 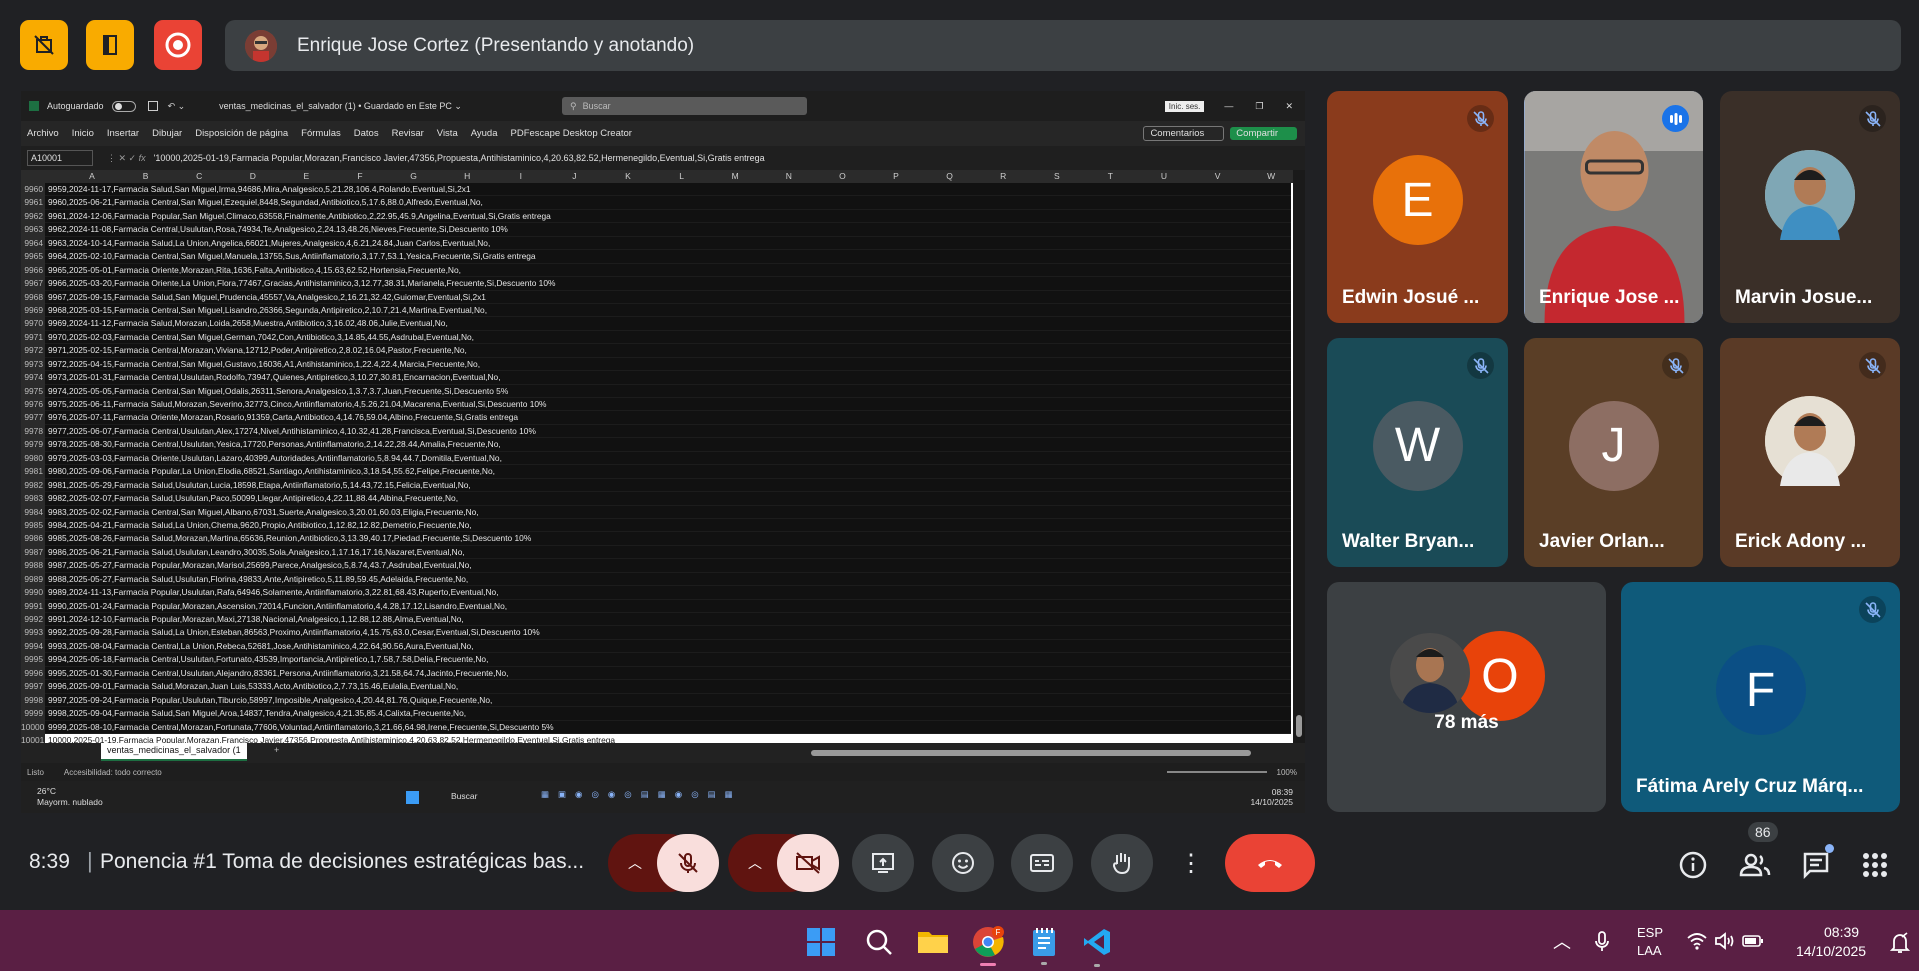 What do you see at coordinates (1466, 697) in the screenshot?
I see `participant-tile: O 78 más` at bounding box center [1466, 697].